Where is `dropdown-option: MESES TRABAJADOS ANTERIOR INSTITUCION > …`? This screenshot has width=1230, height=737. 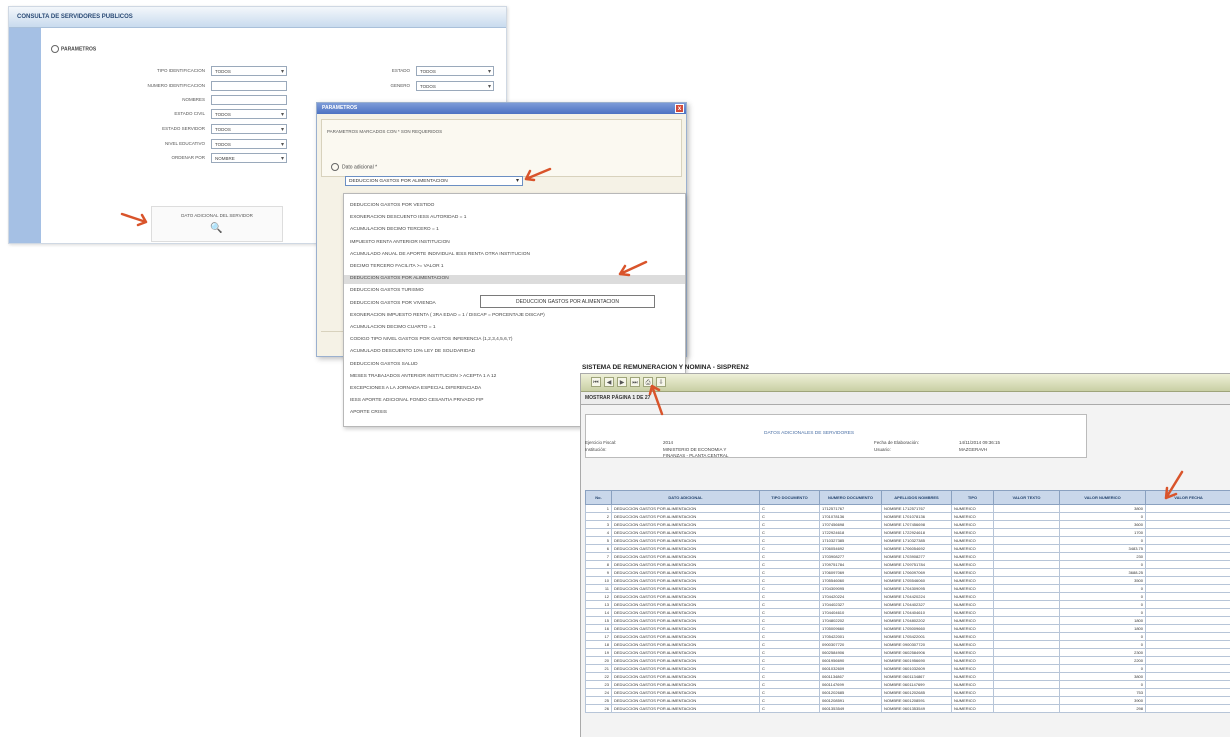
dropdown-option: MESES TRABAJADOS ANTERIOR INSTITUCION > … is located at coordinates (423, 377).